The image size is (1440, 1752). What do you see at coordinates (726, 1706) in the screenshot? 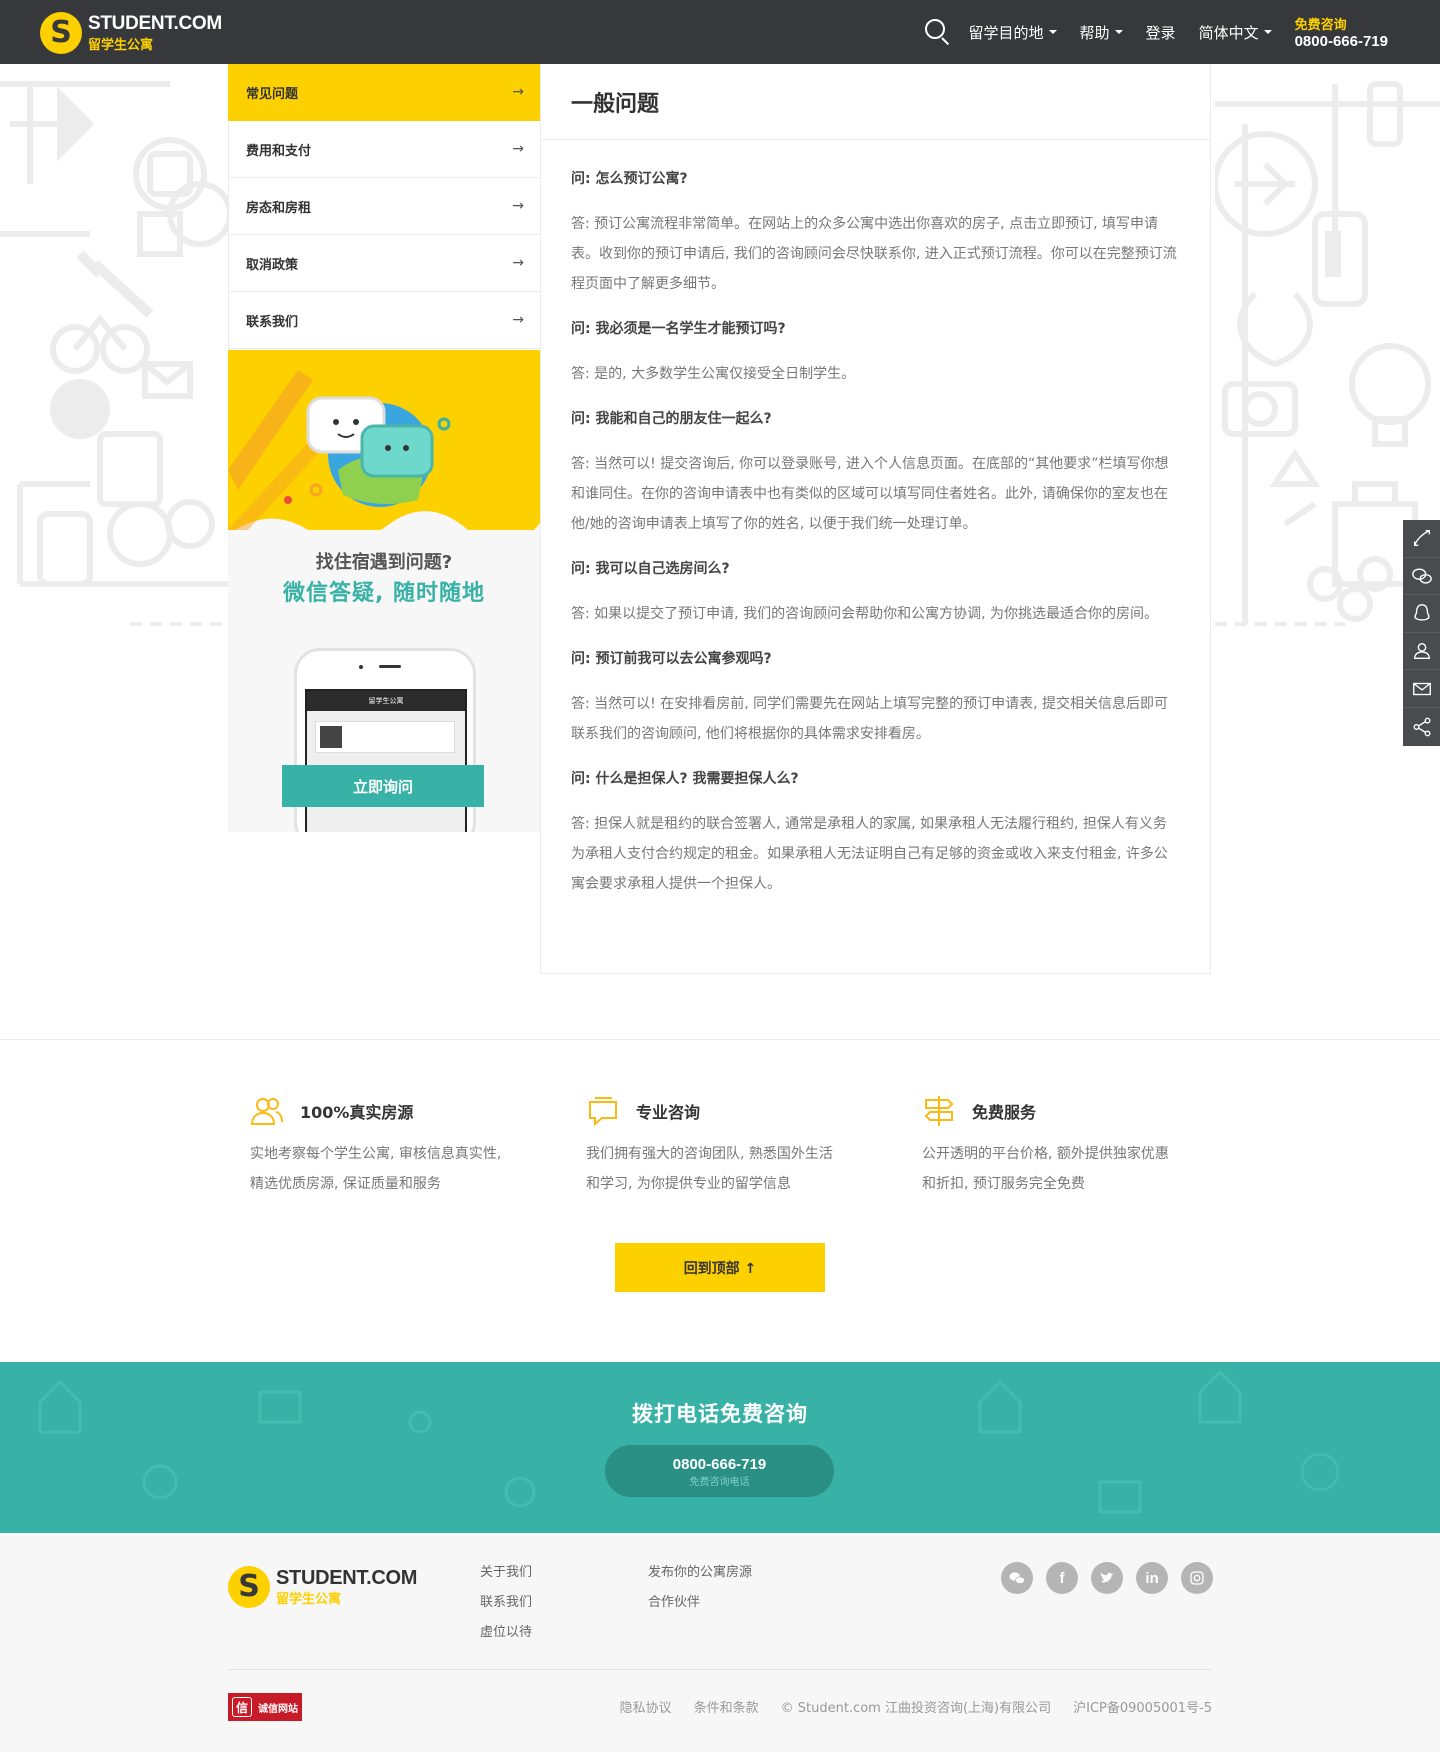
I see `terms-link: 条件和条款` at bounding box center [726, 1706].